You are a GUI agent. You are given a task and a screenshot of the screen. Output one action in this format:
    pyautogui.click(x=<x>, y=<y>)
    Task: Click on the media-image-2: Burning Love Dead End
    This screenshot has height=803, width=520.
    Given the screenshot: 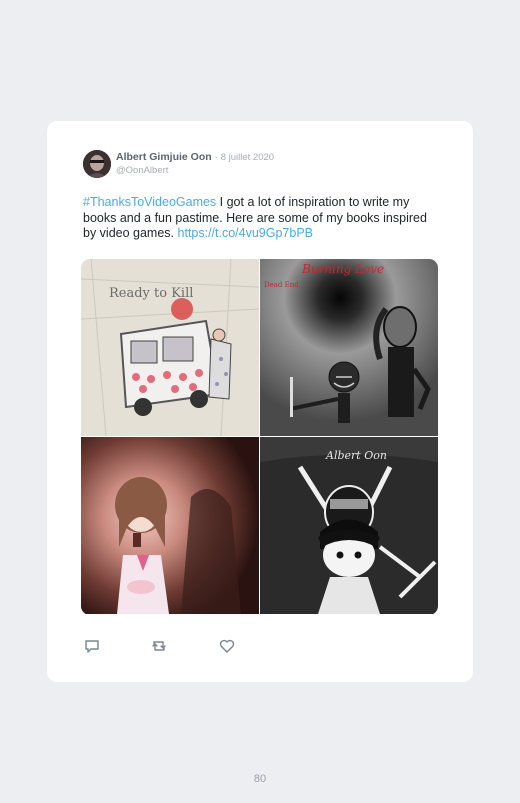 What is the action you would take?
    pyautogui.click(x=349, y=347)
    